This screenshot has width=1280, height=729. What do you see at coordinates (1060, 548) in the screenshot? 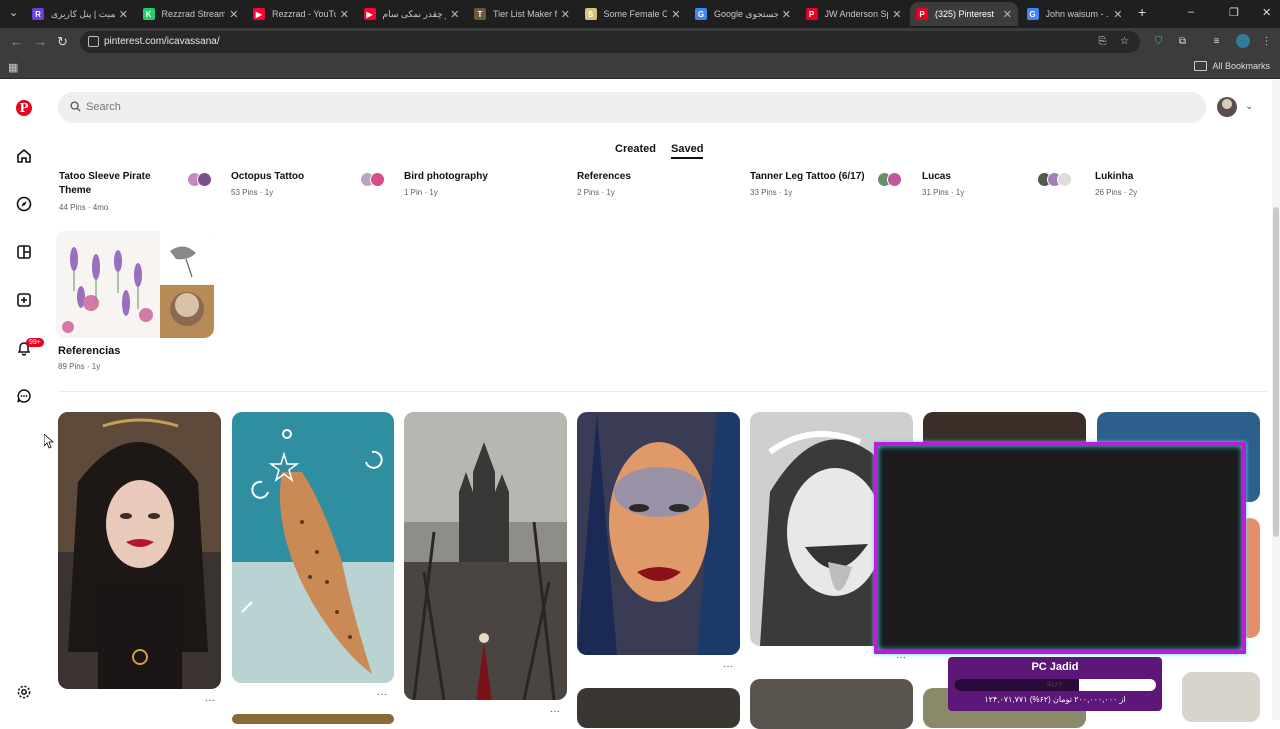
I see `webcam-overlay: K ᐱ` at bounding box center [1060, 548].